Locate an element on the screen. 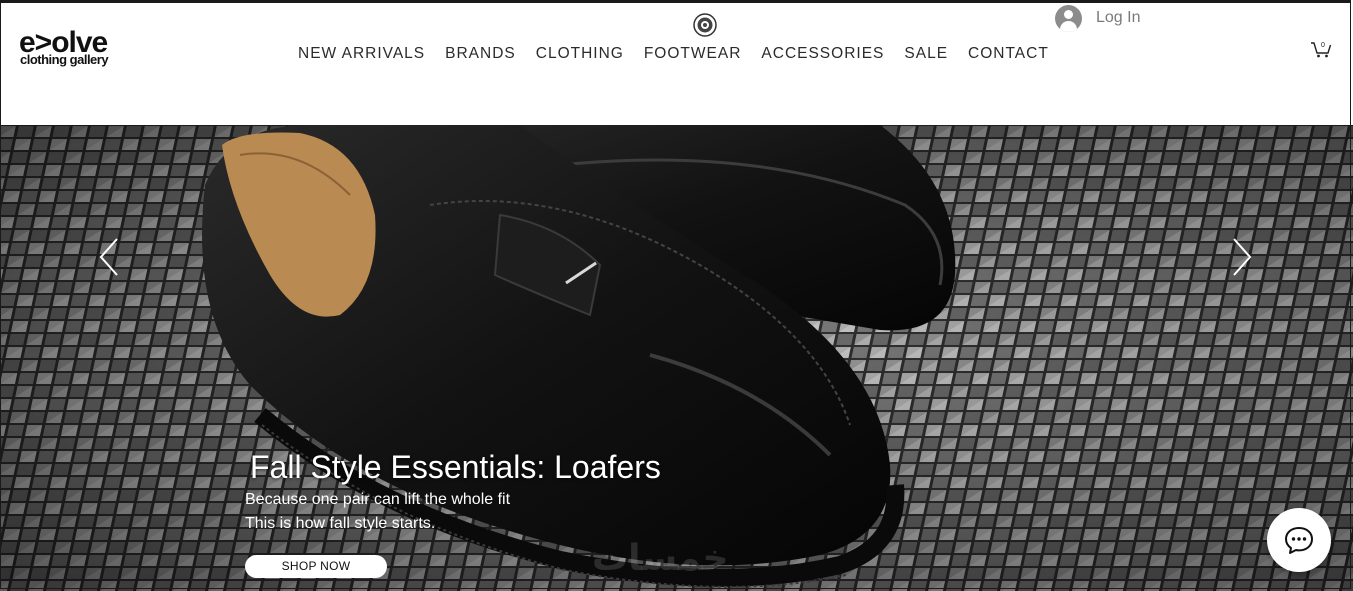  logo-tagline: clothing gallery is located at coordinates (64, 59).